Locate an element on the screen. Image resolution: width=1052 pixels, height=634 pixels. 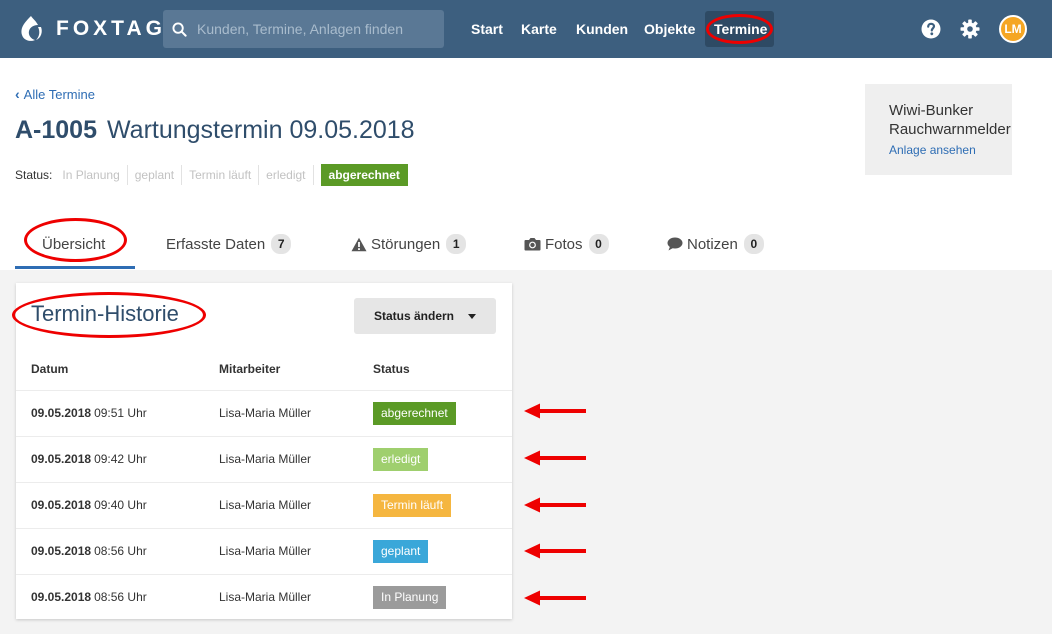
row-time: 09:51 Uhr is located at coordinates (120, 413).